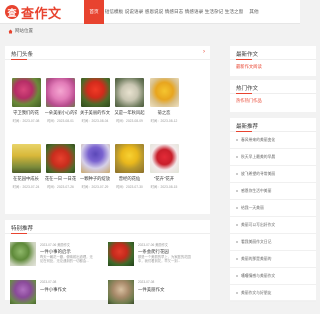  What do you see at coordinates (154, 12) in the screenshot?
I see `nav-thanks: 感恩说说` at bounding box center [154, 12].